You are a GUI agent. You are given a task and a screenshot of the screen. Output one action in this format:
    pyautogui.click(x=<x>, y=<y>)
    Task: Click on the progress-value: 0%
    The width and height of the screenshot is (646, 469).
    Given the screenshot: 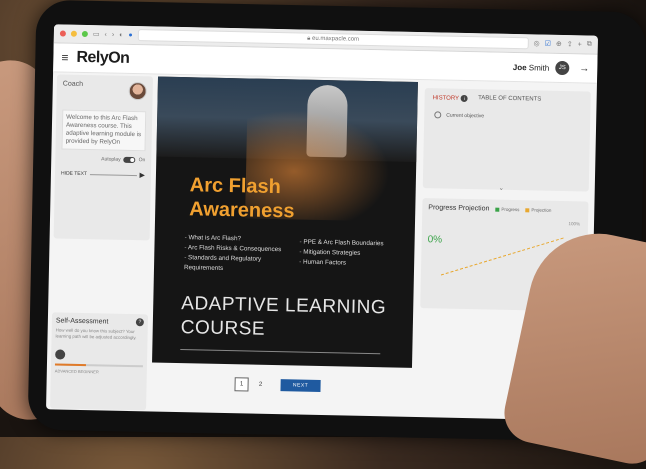 What is the action you would take?
    pyautogui.click(x=435, y=240)
    